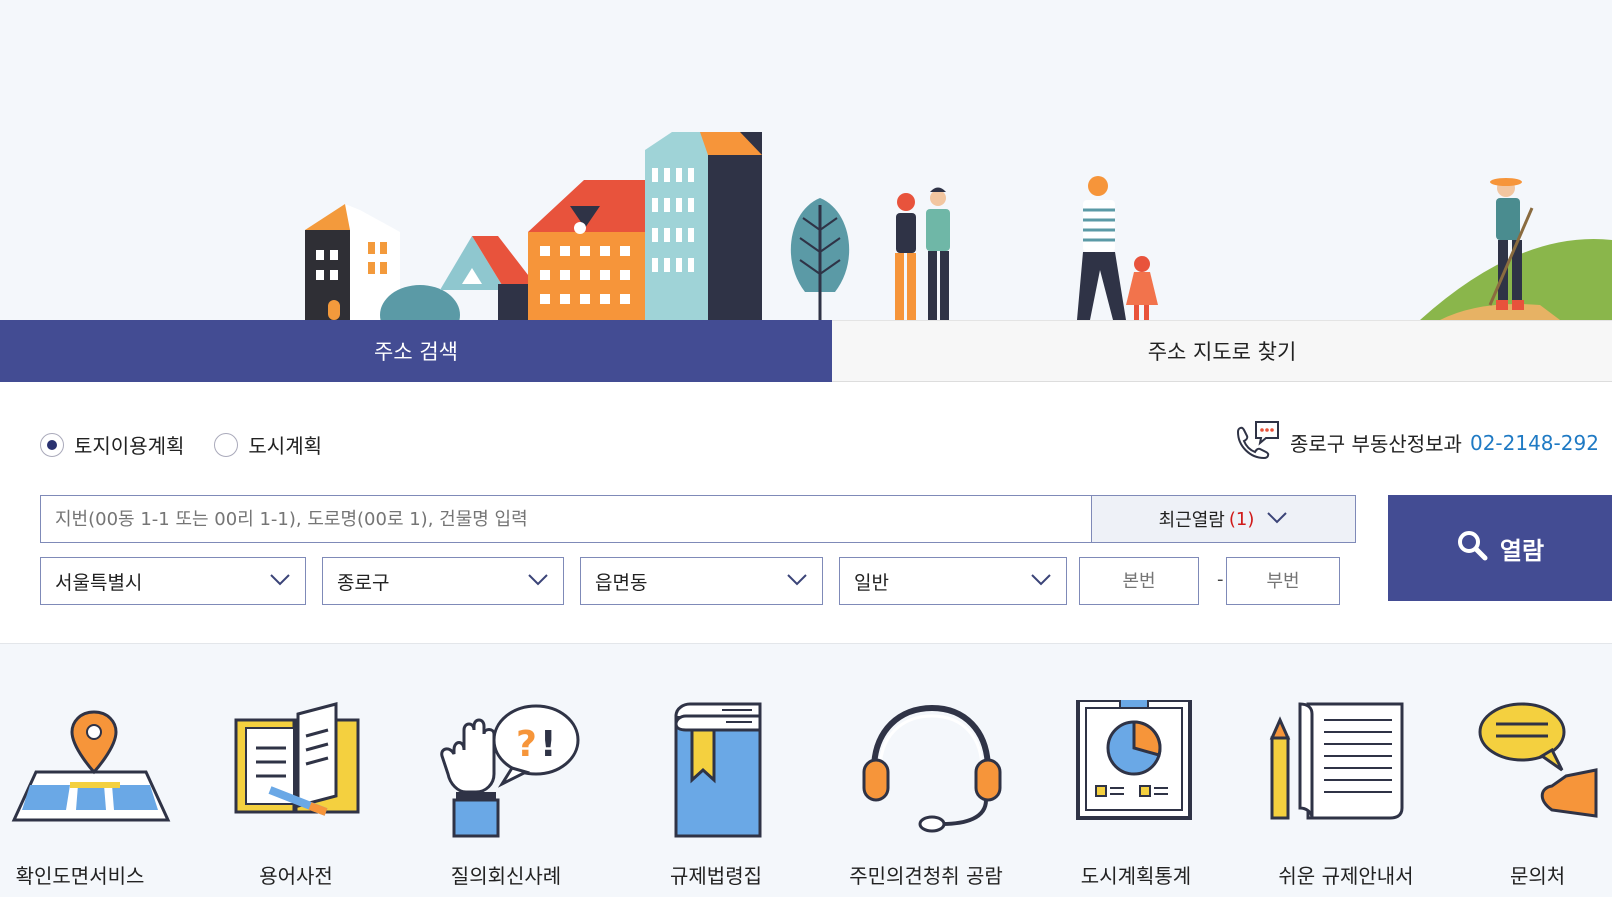 Image resolution: width=1612 pixels, height=897 pixels. What do you see at coordinates (621, 582) in the screenshot?
I see `town-select-value: 읍면동` at bounding box center [621, 582].